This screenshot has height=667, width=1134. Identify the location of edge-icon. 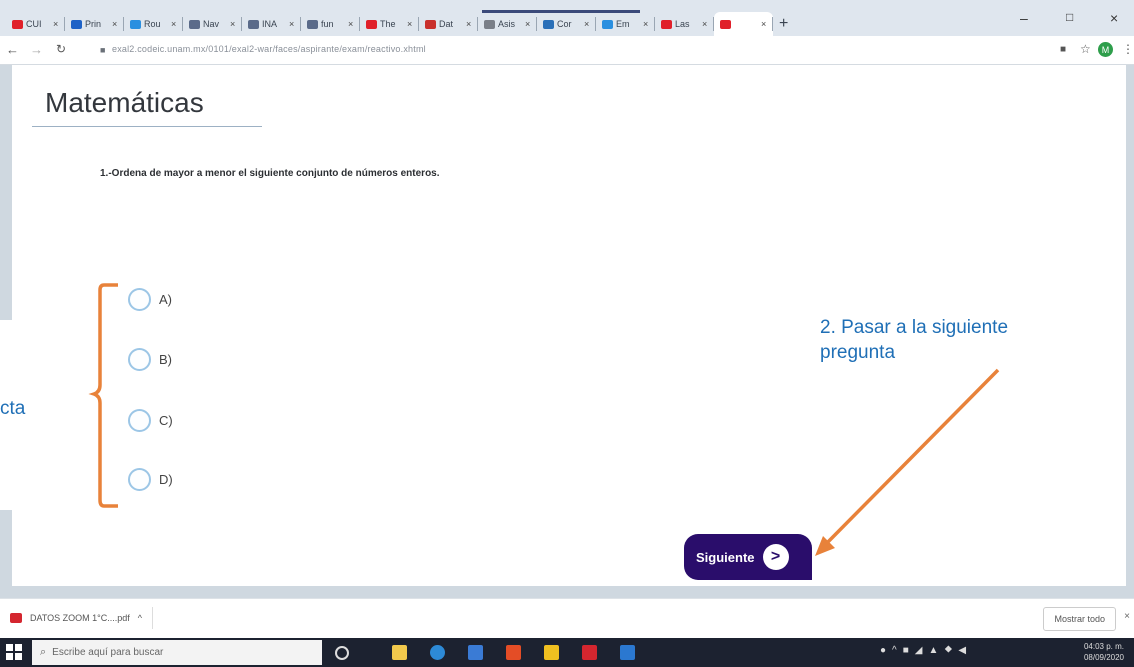
(437, 652).